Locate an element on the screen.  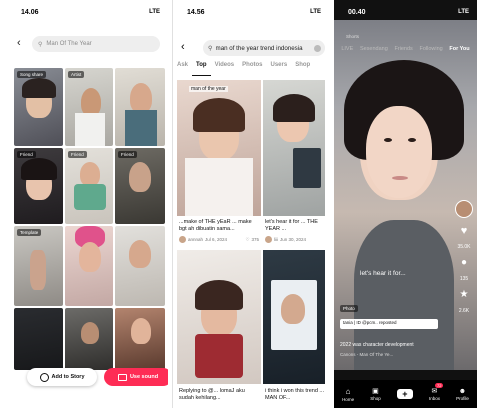
create-button: + is located at coordinates (404, 394).